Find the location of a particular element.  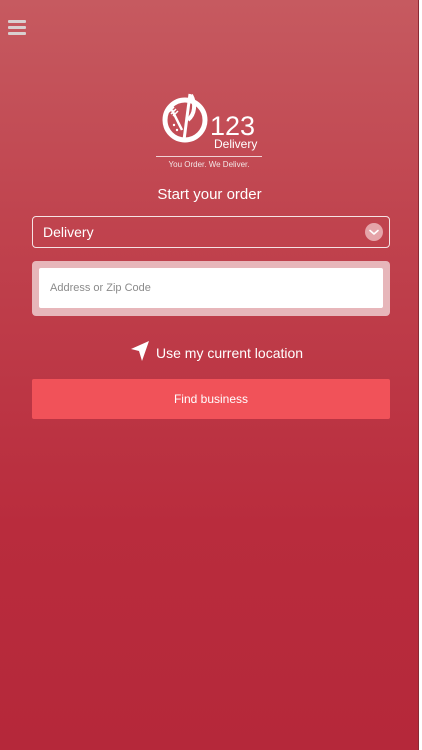

brand-logo: 123 Delivery You Order. We Deliver. is located at coordinates (210, 129).